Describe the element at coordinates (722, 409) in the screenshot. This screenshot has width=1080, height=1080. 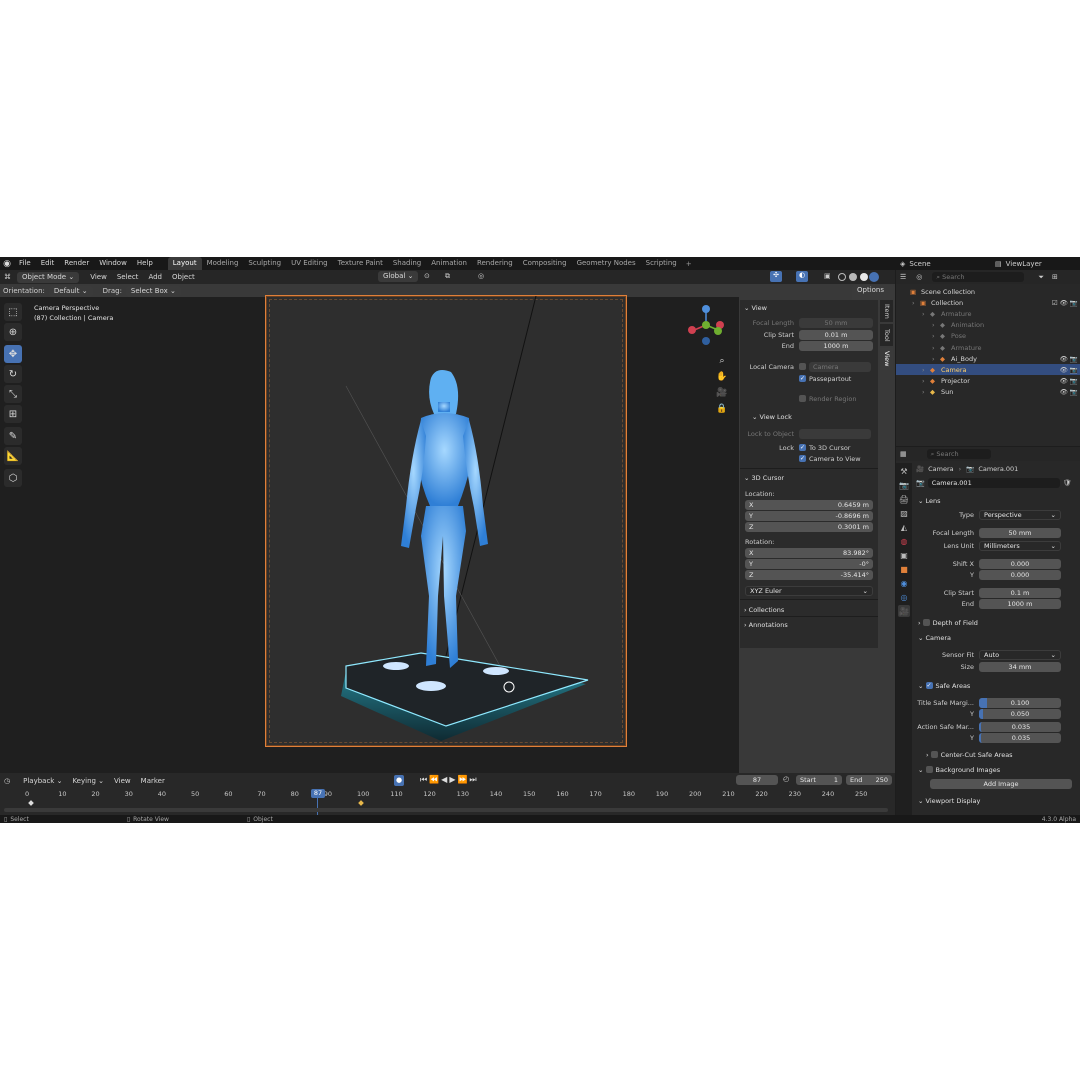
I see `lock-camera-icon: 🔒` at that location.